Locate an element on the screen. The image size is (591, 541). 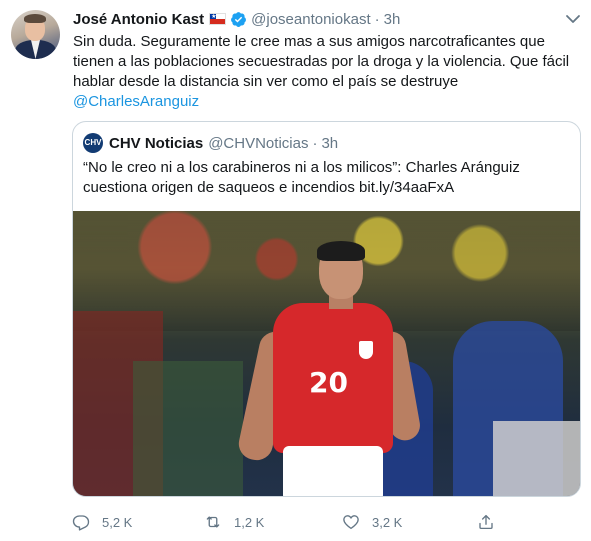
reply-button: 5,2 K is located at coordinates (102, 522).